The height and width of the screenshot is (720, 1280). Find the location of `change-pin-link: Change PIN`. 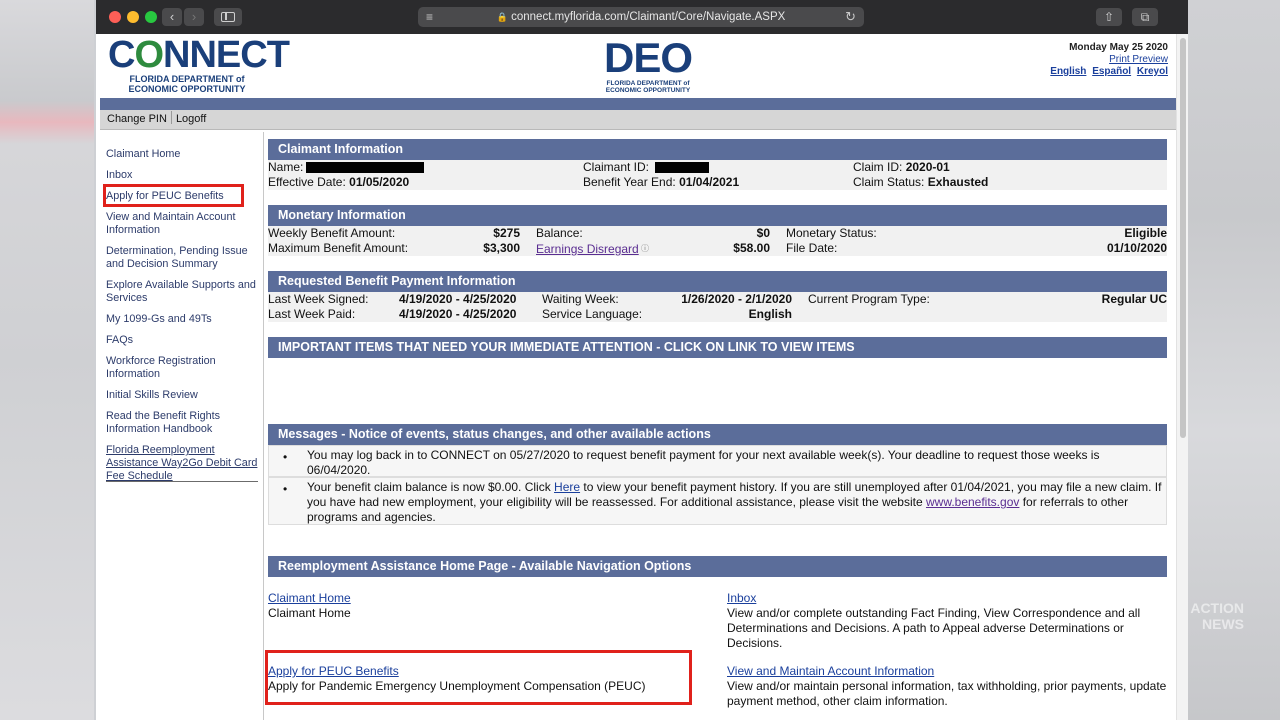

change-pin-link: Change PIN is located at coordinates (137, 119).